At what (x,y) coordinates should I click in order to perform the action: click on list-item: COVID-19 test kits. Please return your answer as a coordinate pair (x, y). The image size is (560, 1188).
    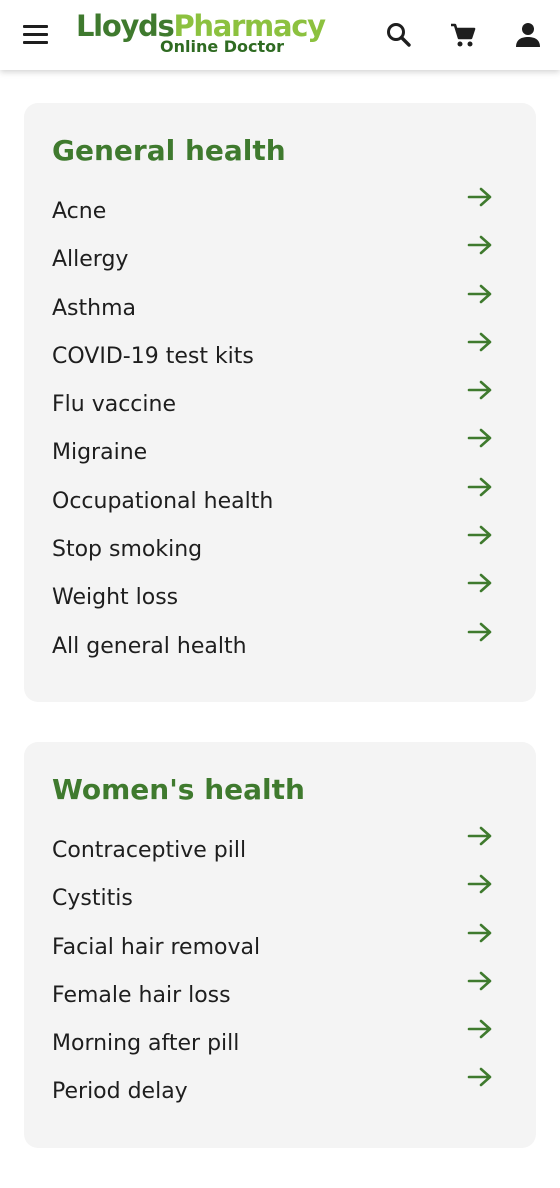
    Looking at the image, I should click on (280, 361).